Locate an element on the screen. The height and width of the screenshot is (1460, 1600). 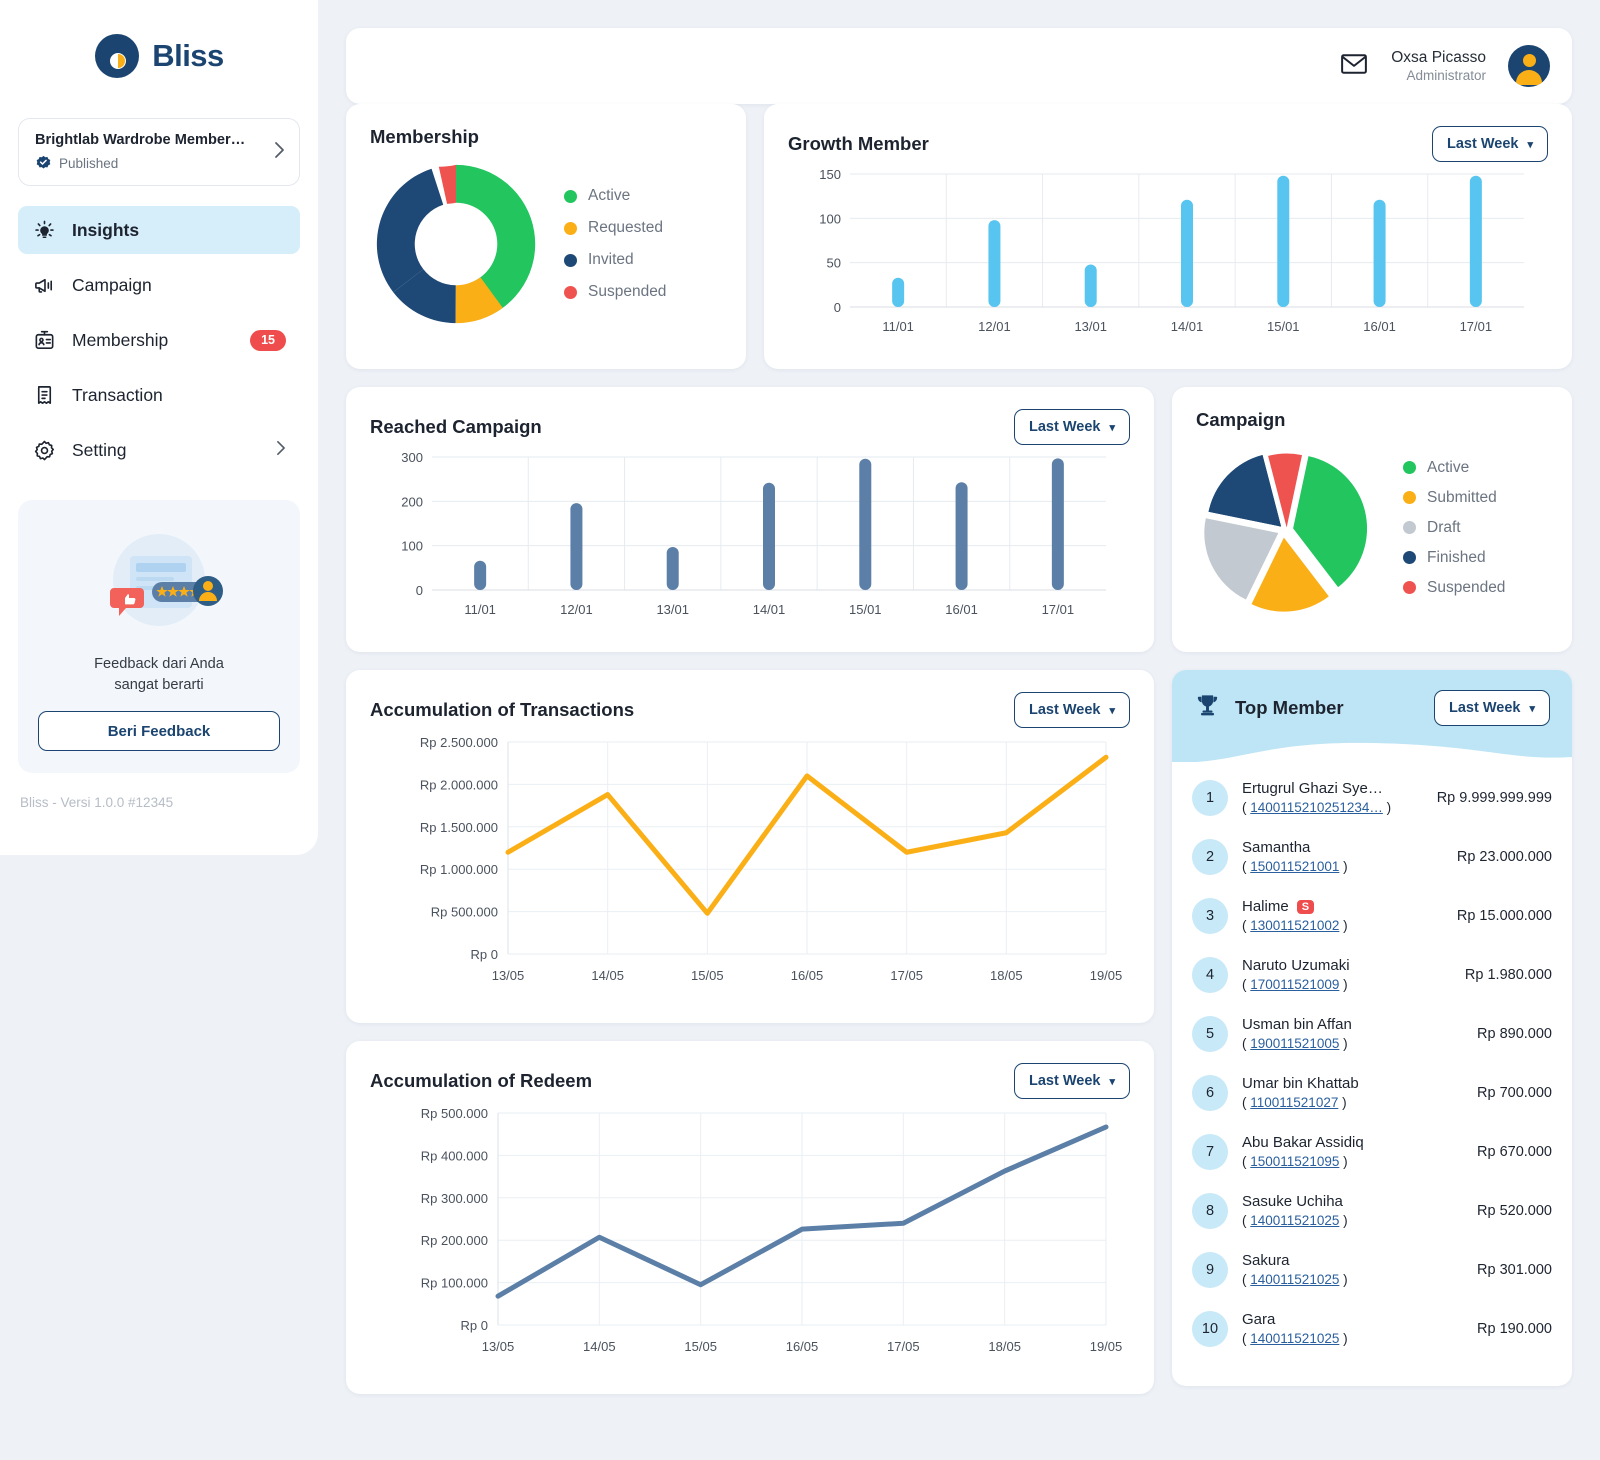
legend-label: Finished is located at coordinates (1456, 557).